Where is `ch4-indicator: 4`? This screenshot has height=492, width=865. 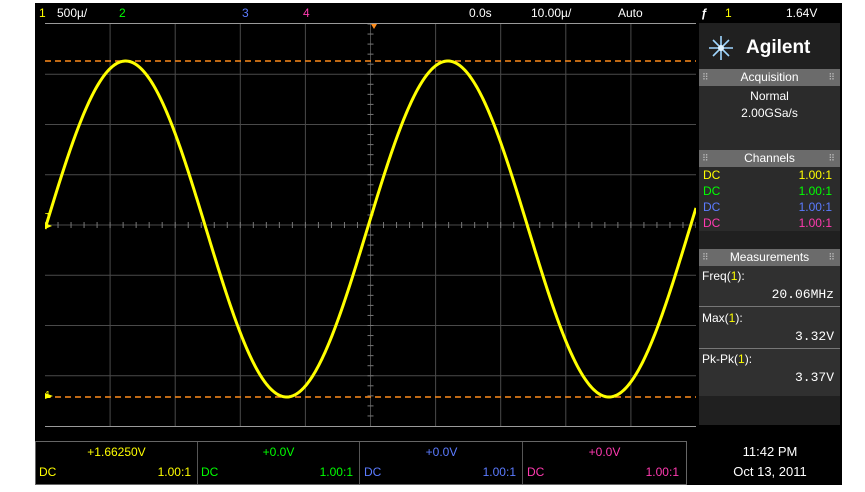
ch4-indicator: 4 is located at coordinates (306, 13).